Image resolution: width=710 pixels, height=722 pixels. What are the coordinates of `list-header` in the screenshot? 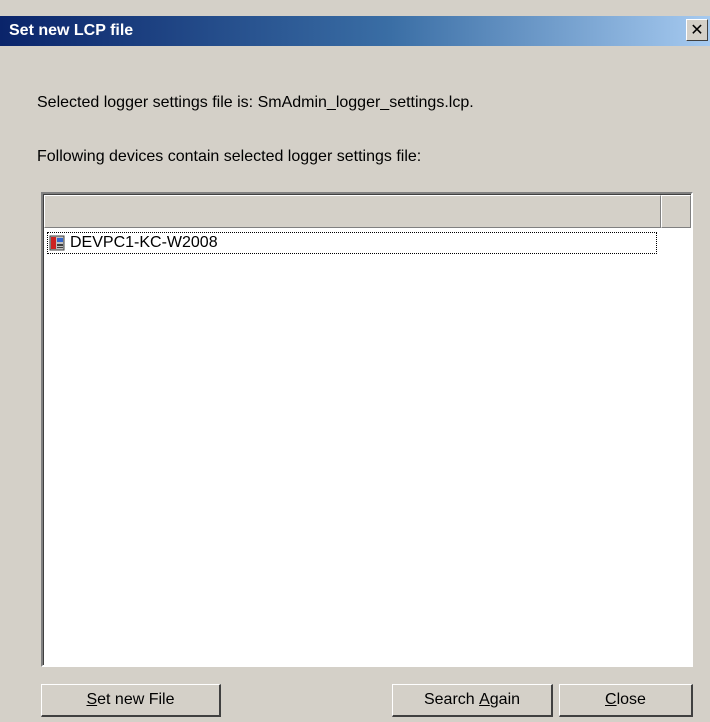 It's located at (367, 211).